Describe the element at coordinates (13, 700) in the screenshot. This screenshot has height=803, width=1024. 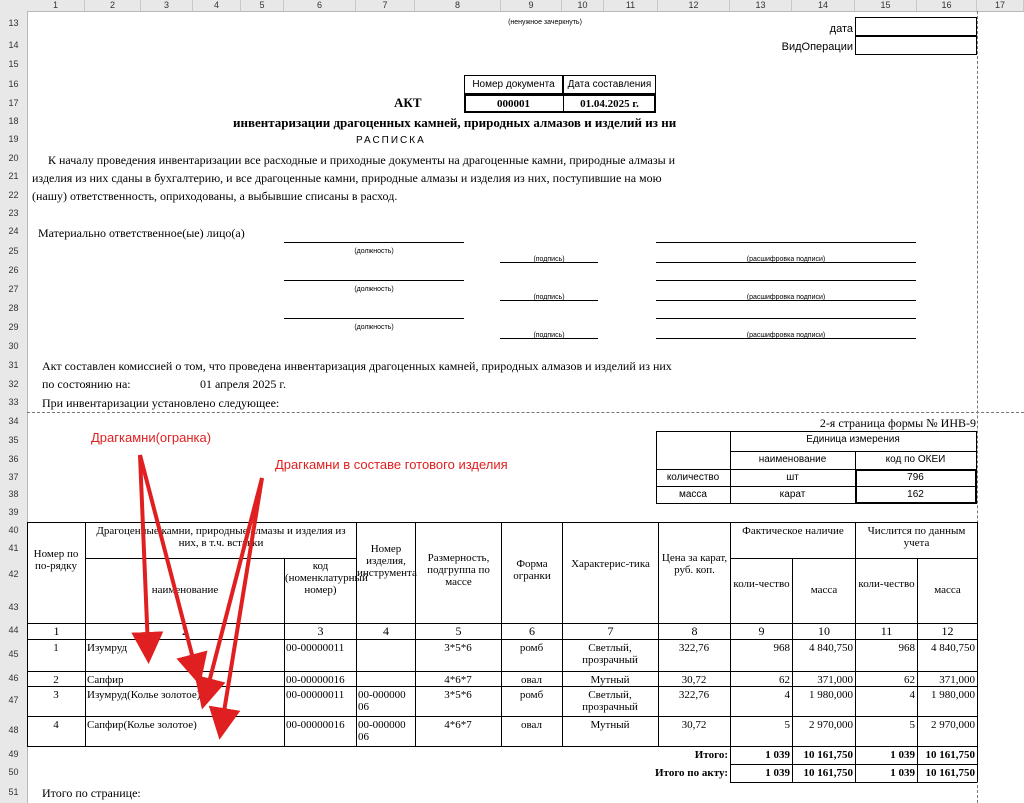
I see `row-header-cell: 47` at that location.